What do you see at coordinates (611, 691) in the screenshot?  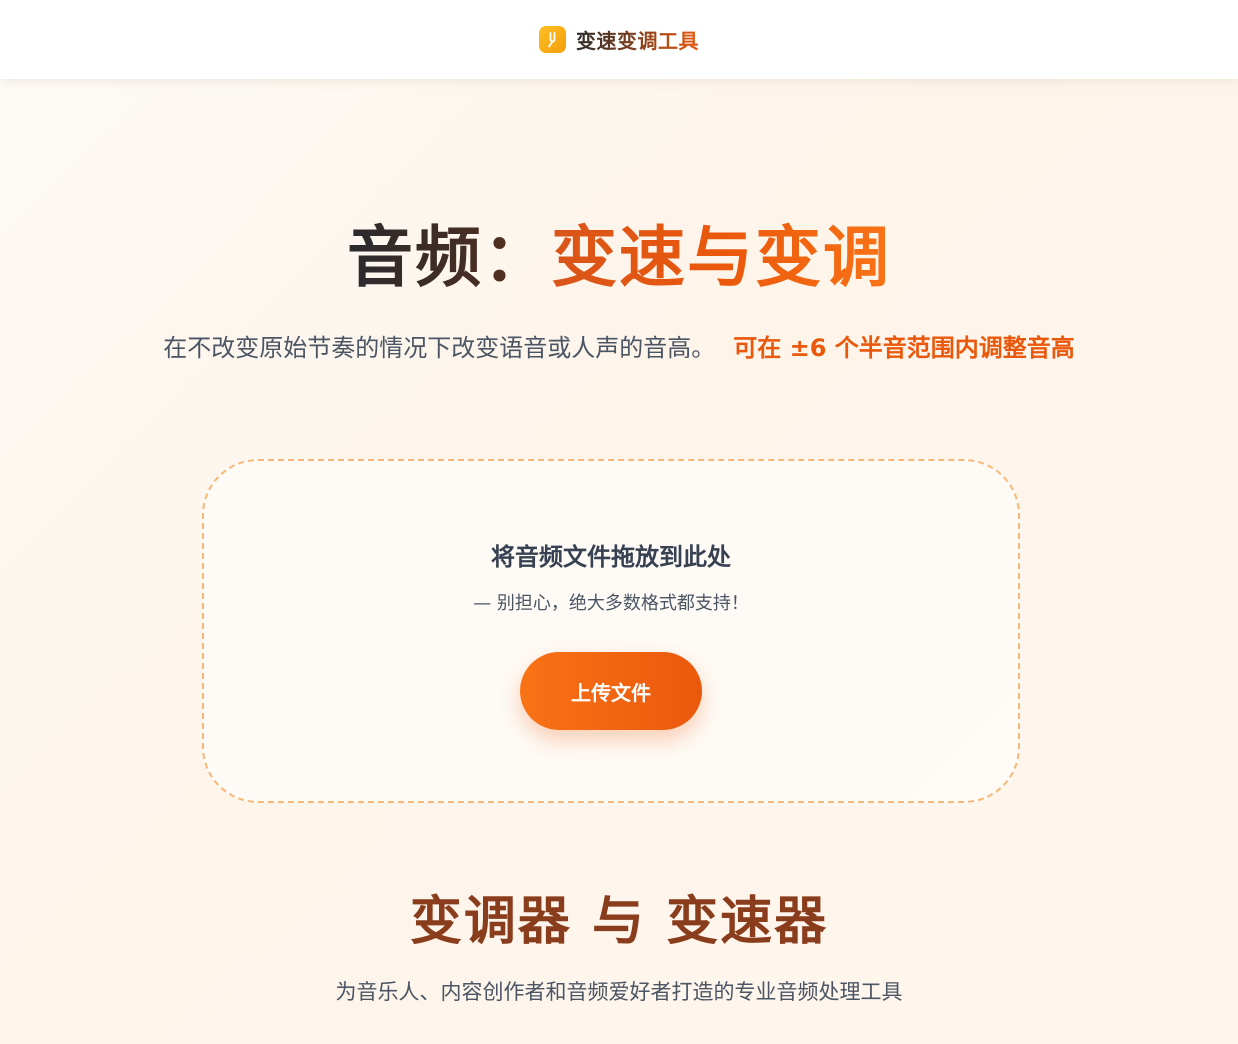 I see `upload-file-button: 上传文件` at bounding box center [611, 691].